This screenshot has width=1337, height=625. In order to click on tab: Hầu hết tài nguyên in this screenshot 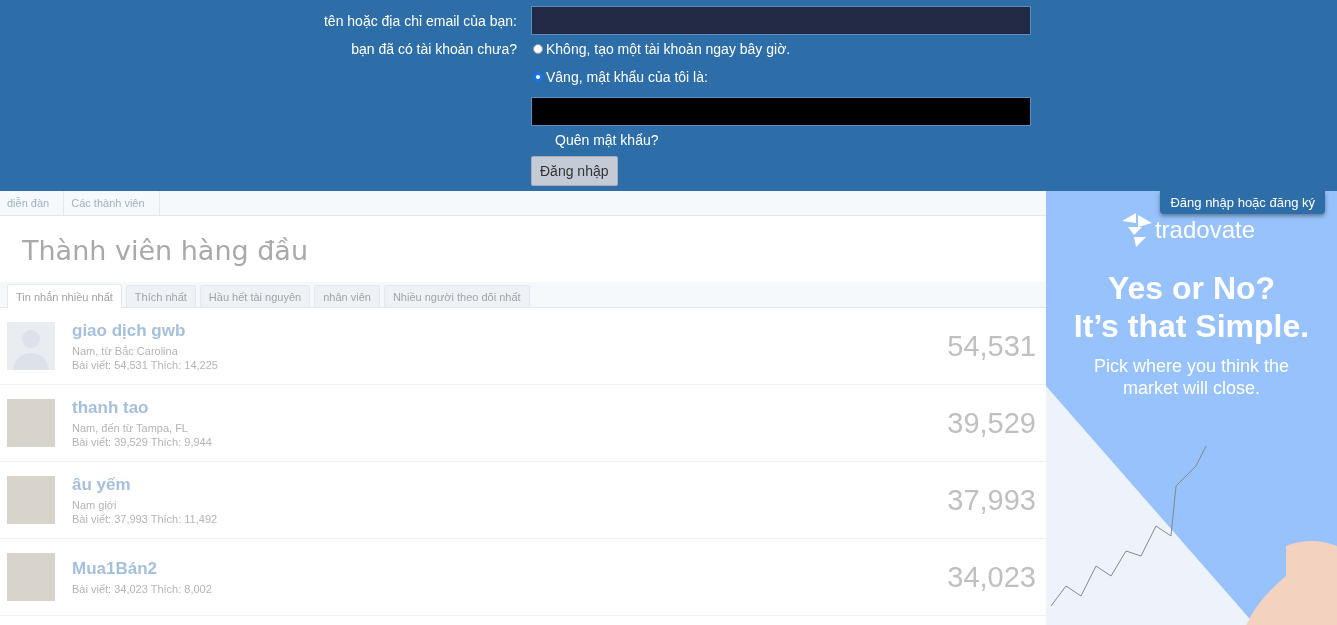, I will do `click(255, 296)`.